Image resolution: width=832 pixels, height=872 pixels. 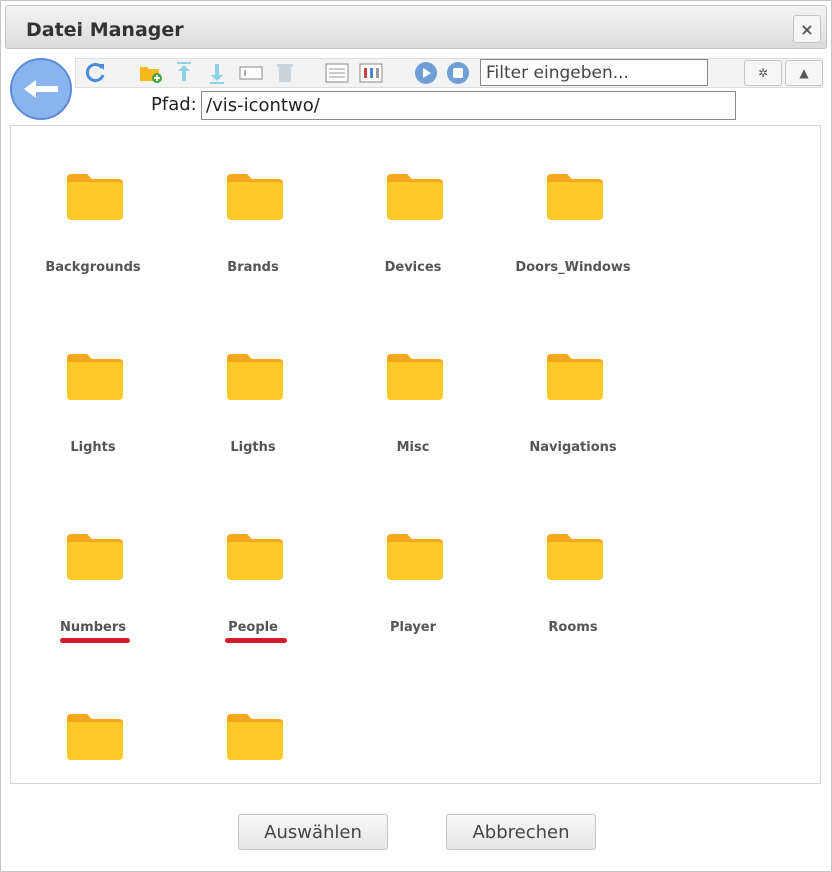 I want to click on stop-button, so click(x=458, y=73).